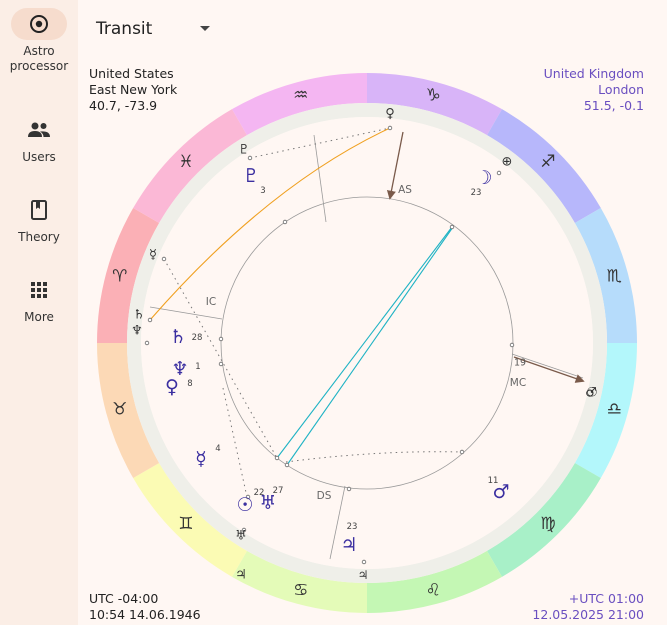 This screenshot has height=625, width=667. I want to click on natal-planet-jupiter-icon: ♃, so click(348, 545).